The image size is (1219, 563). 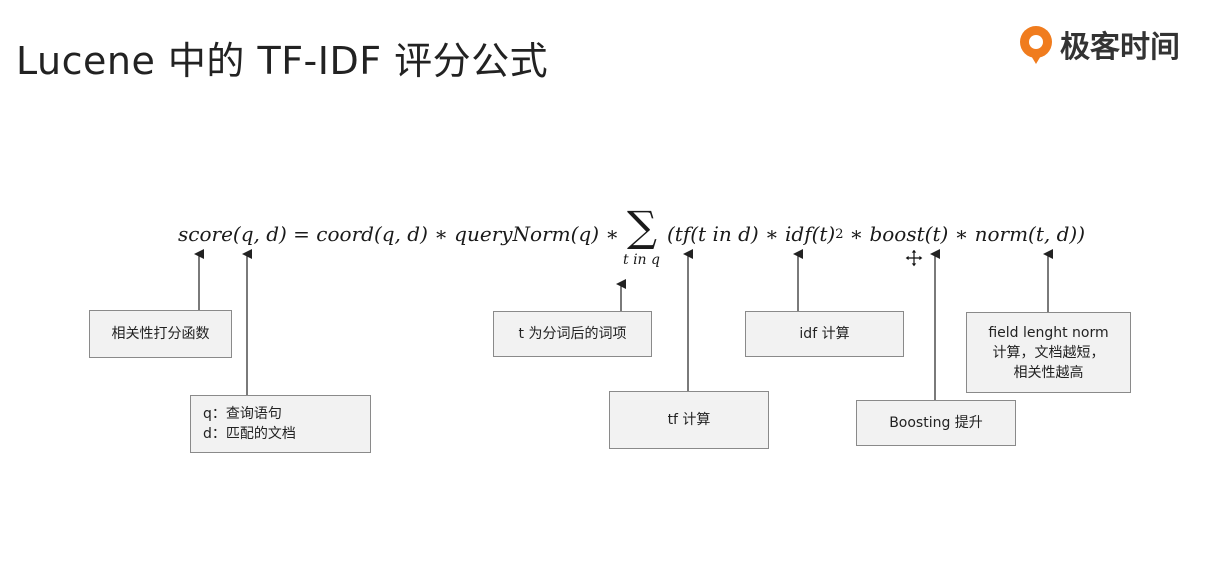 I want to click on idf-label-box: idf 计算, so click(x=824, y=334).